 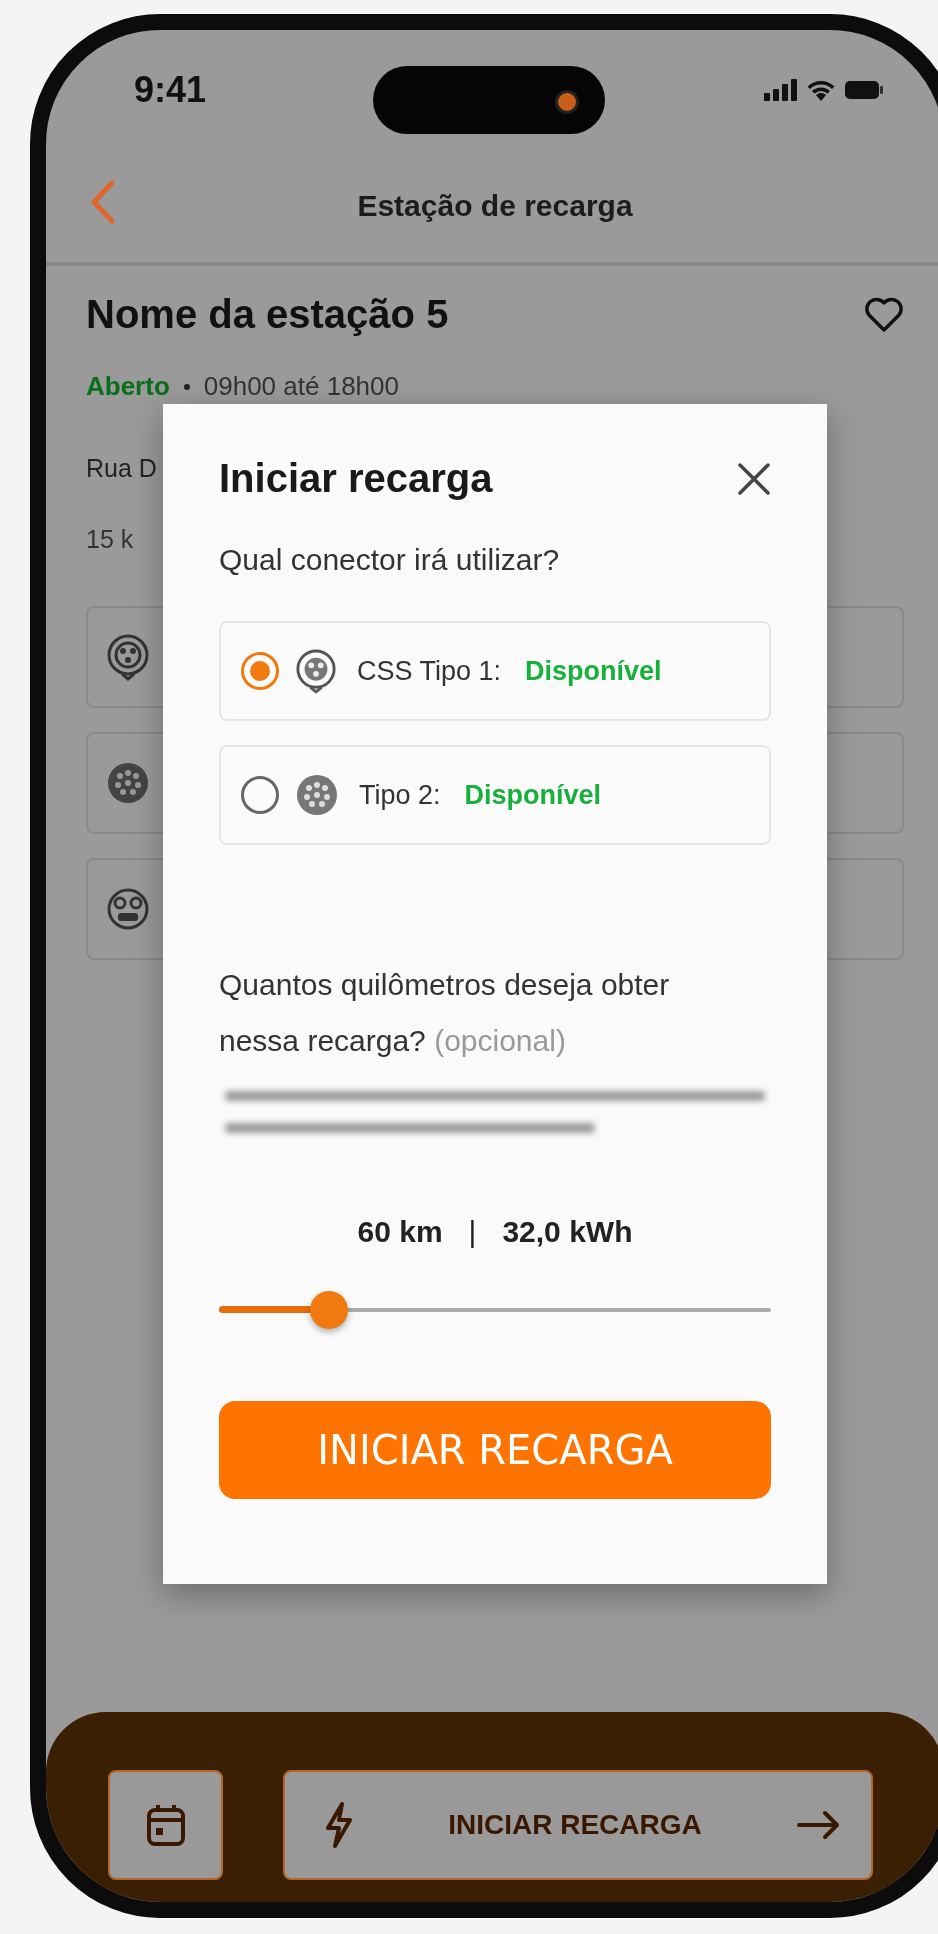 I want to click on energy-value: 32,0 kWh, so click(x=567, y=1232).